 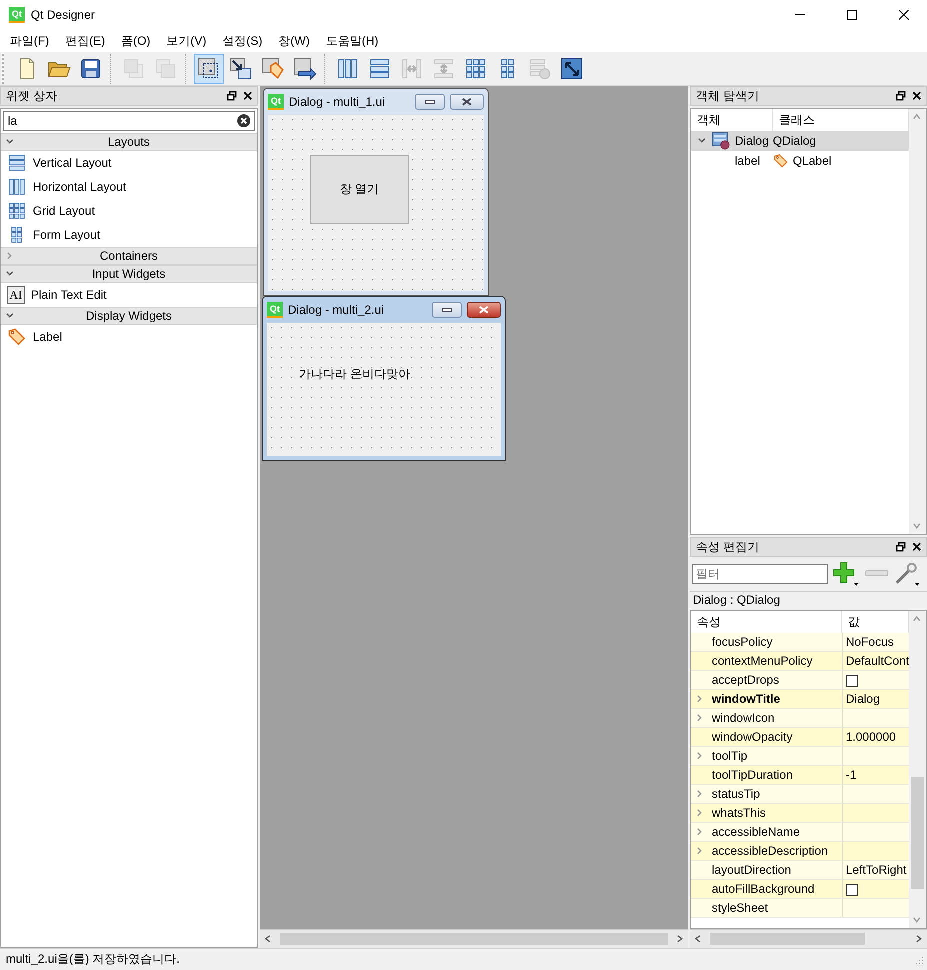 What do you see at coordinates (337, 310) in the screenshot?
I see `dialog-title: Dialog - multi_2.ui` at bounding box center [337, 310].